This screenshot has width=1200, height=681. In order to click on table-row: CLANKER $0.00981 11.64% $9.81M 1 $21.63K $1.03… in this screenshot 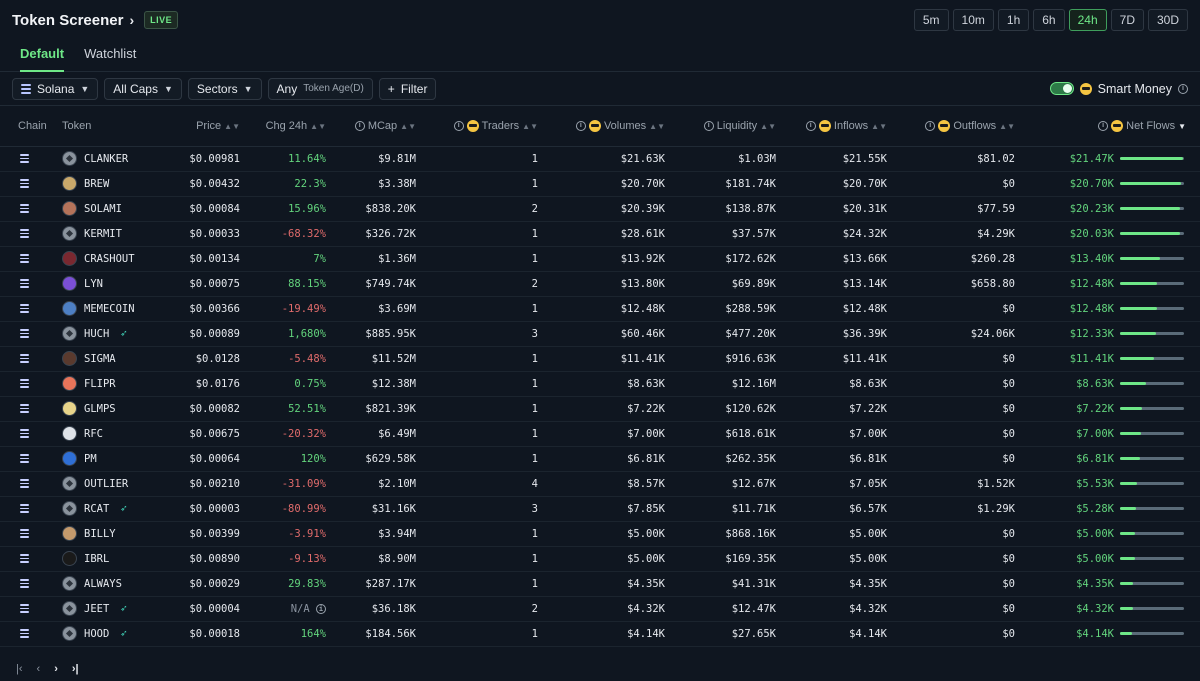, I will do `click(600, 159)`.